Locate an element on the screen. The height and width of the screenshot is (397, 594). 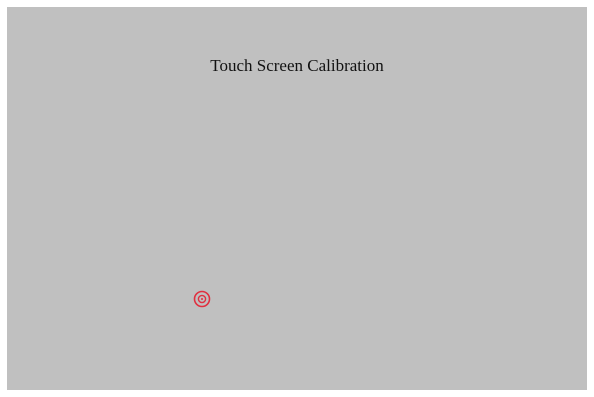
calibration-target-icon is located at coordinates (202, 299).